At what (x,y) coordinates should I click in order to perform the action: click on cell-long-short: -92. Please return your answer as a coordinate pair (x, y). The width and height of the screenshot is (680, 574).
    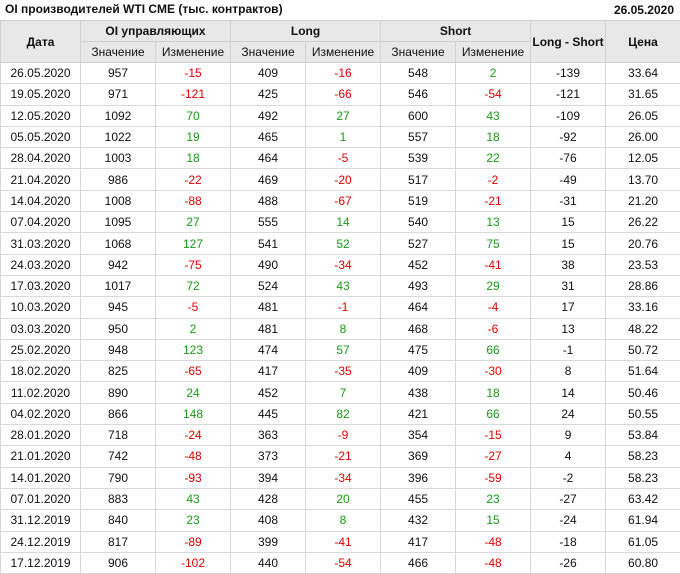
    Looking at the image, I should click on (568, 136).